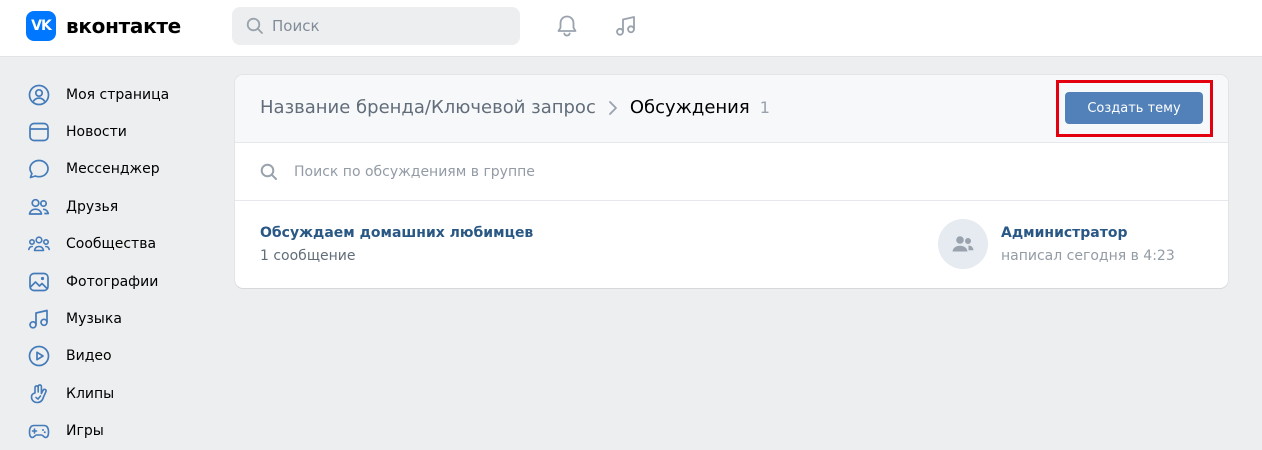 This screenshot has height=450, width=1262. Describe the element at coordinates (118, 94) in the screenshot. I see `sidebar-item-label: Моя страница` at that location.